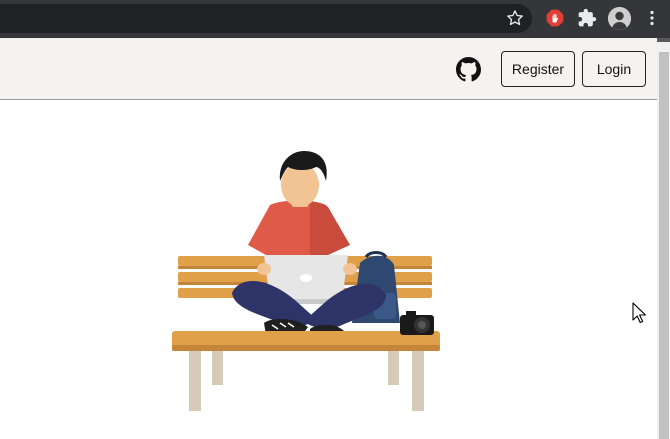  I want to click on site-header: Register Login, so click(328, 69).